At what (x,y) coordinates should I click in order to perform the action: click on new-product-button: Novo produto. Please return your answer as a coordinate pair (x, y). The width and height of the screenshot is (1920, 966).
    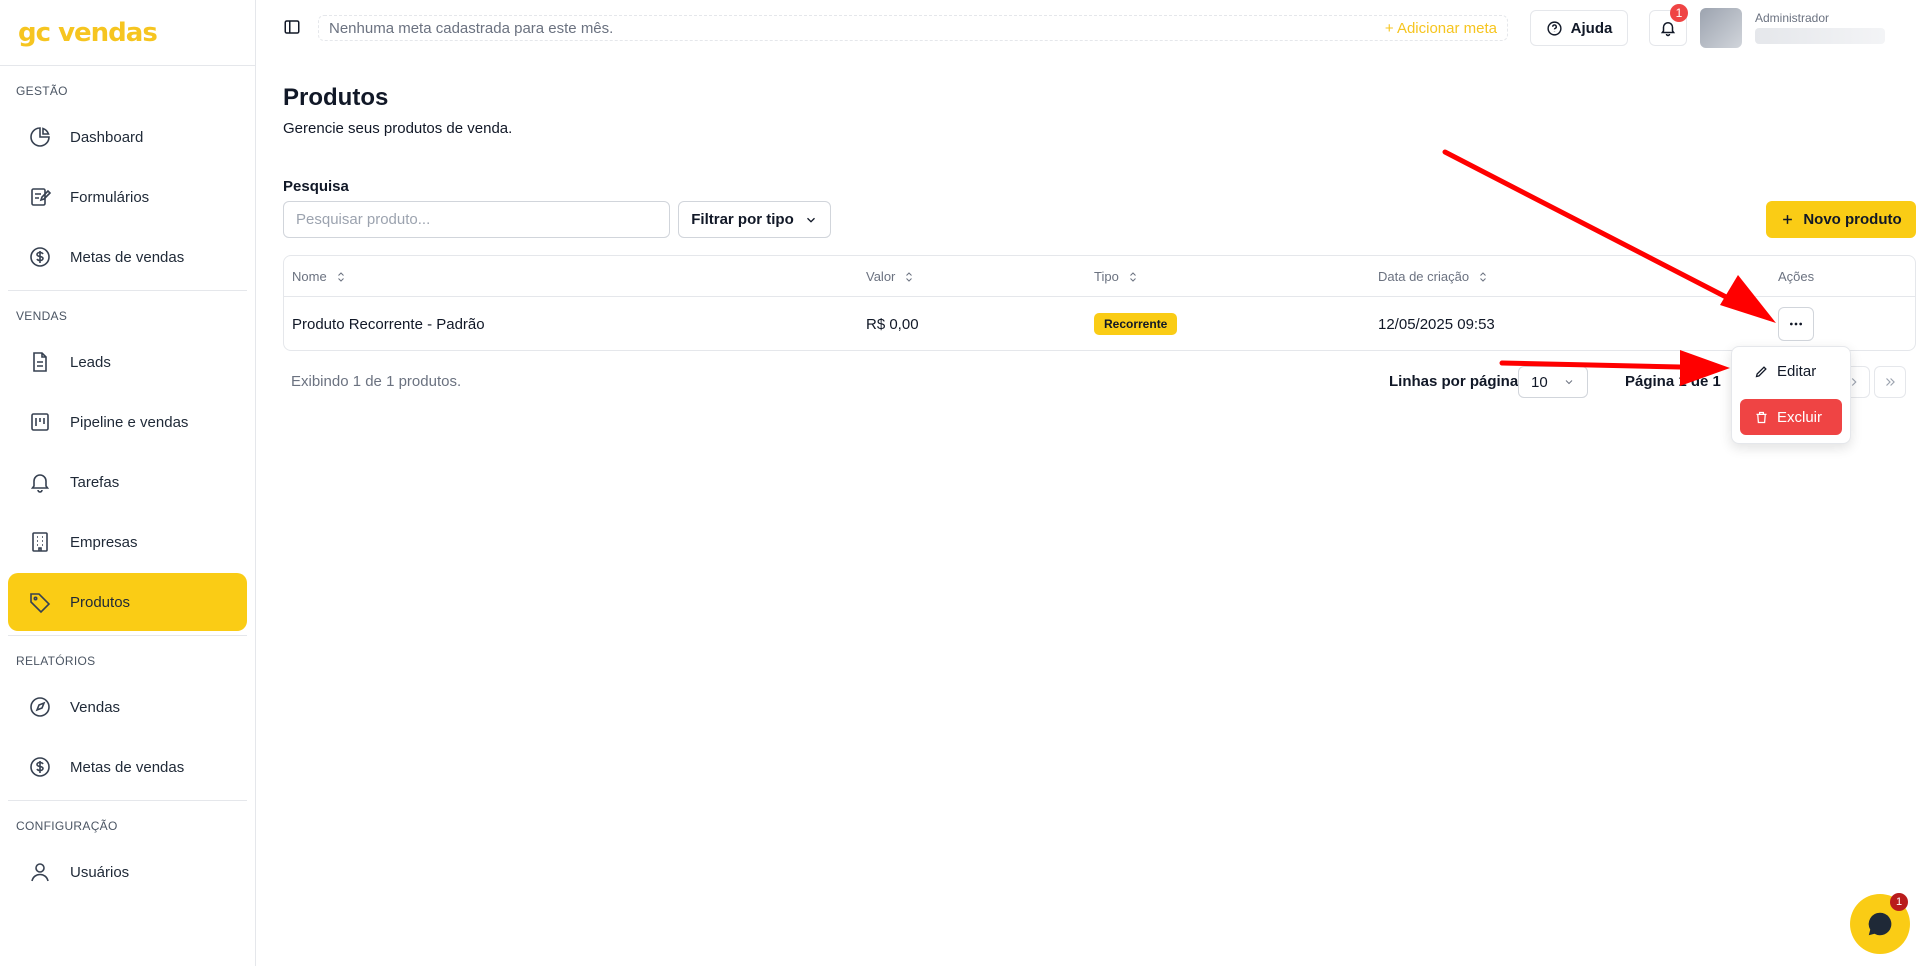
    Looking at the image, I should click on (1841, 219).